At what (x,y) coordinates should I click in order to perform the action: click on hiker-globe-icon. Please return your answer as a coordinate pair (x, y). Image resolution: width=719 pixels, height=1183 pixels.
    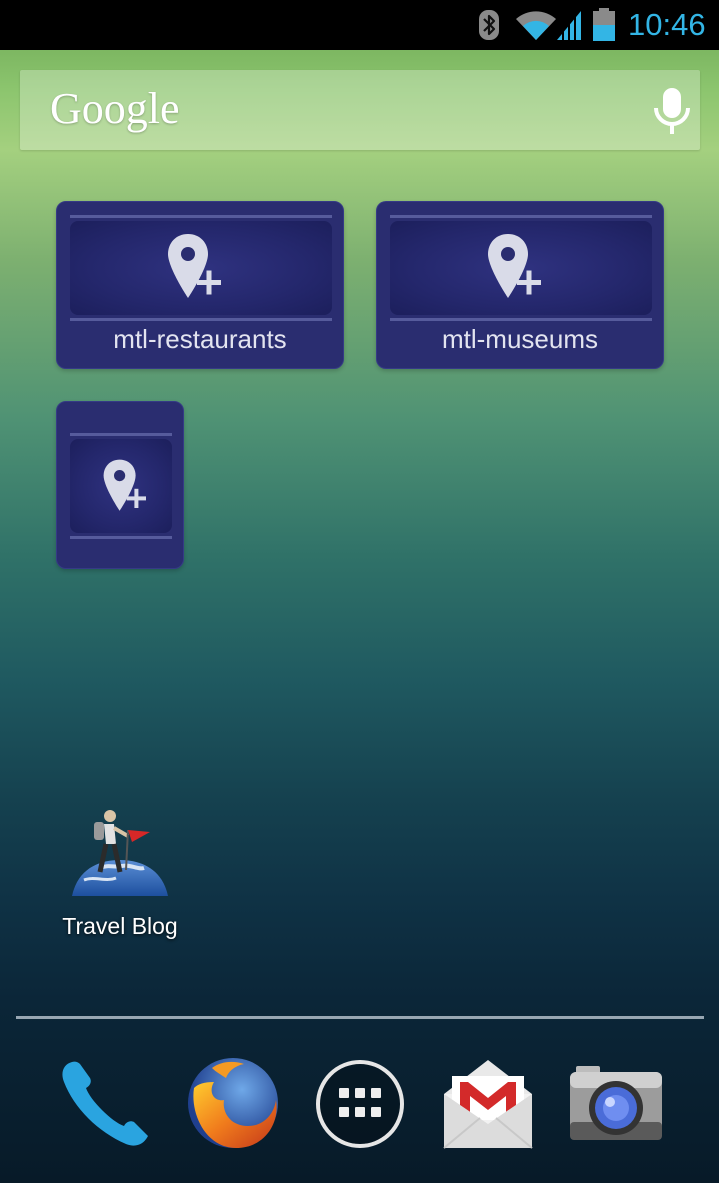
    Looking at the image, I should click on (120, 852).